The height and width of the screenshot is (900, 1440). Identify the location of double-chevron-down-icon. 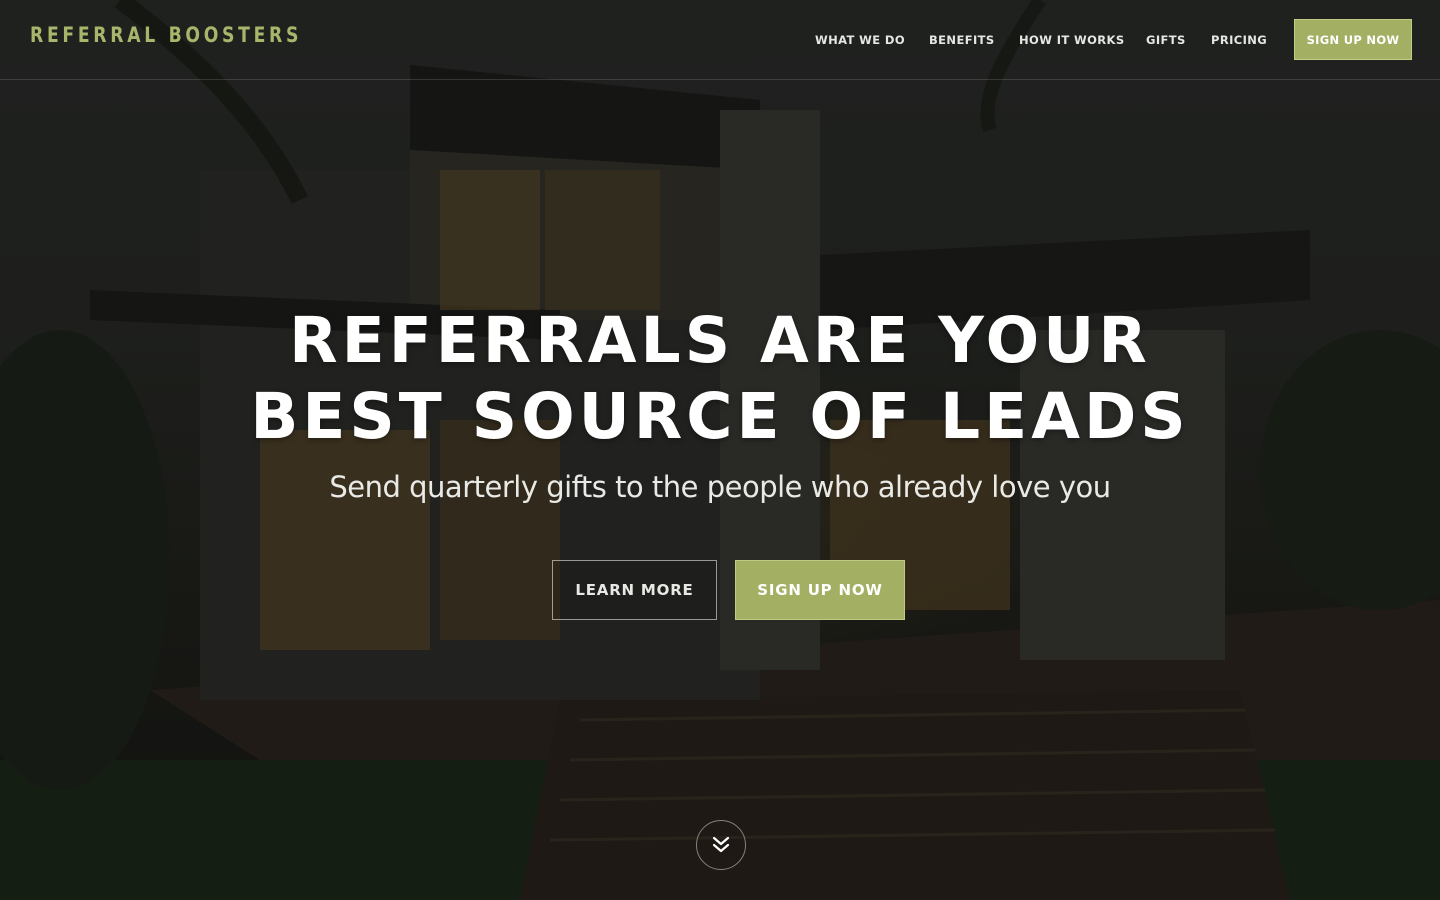
(721, 844).